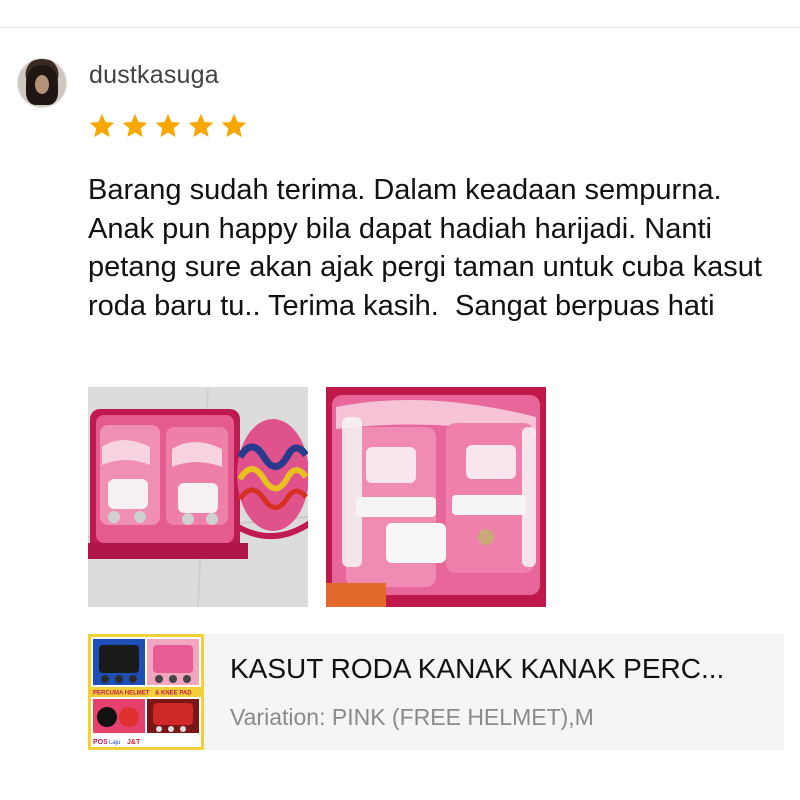 The width and height of the screenshot is (800, 800). Describe the element at coordinates (121, 694) in the screenshot. I see `thumb-banner-left: PERCUMA HELMET` at that location.